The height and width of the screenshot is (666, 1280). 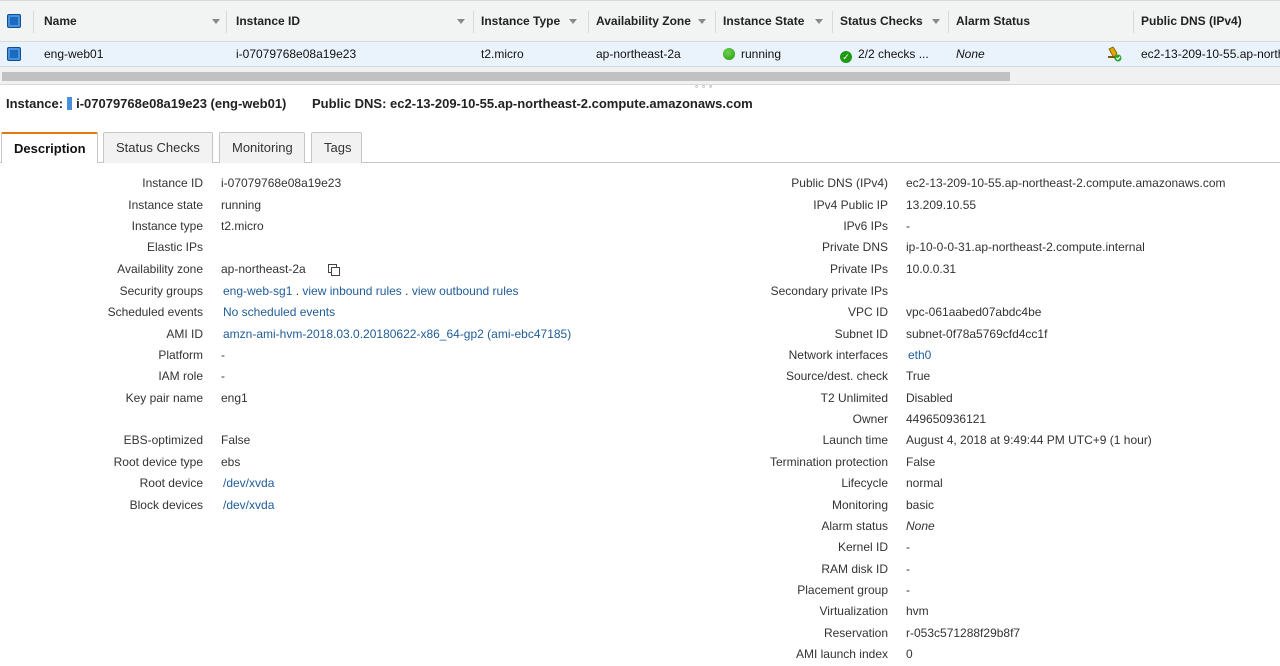 I want to click on network-interface-link: eth0, so click(x=919, y=355).